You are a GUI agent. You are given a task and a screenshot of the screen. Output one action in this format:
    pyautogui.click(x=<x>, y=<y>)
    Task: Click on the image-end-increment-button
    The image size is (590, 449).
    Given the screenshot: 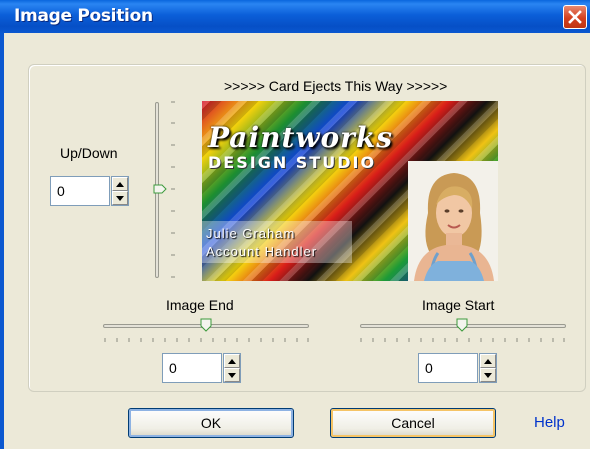 What is the action you would take?
    pyautogui.click(x=232, y=361)
    